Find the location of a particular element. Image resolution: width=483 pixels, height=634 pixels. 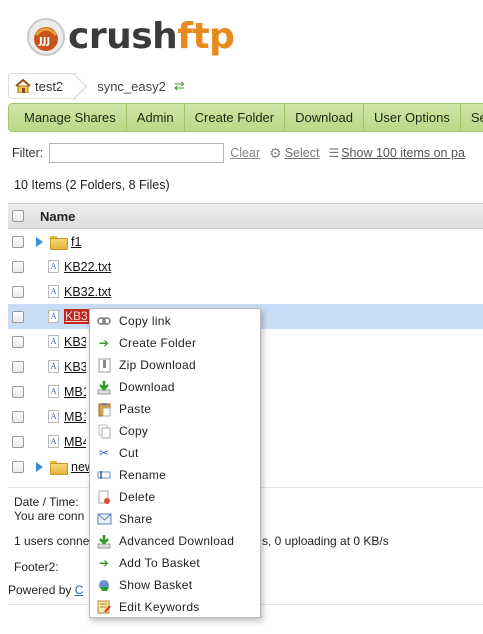

svg-text: JJJ is located at coordinates (44, 41).